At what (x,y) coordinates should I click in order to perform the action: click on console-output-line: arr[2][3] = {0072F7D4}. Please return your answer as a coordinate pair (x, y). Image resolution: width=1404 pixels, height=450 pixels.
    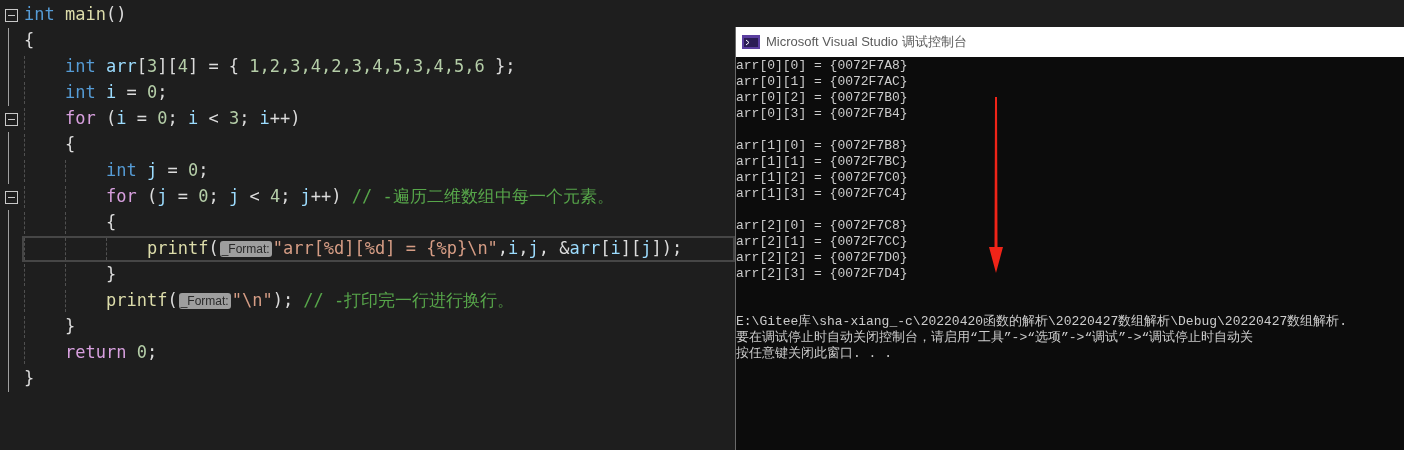
    Looking at the image, I should click on (822, 274).